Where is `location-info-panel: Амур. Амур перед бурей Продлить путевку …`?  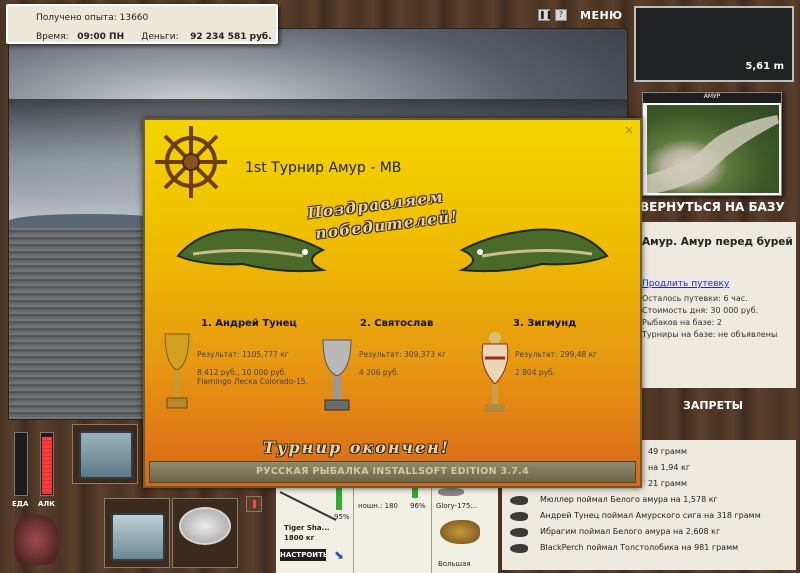 location-info-panel: Амур. Амур перед бурей Продлить путевку … is located at coordinates (717, 305).